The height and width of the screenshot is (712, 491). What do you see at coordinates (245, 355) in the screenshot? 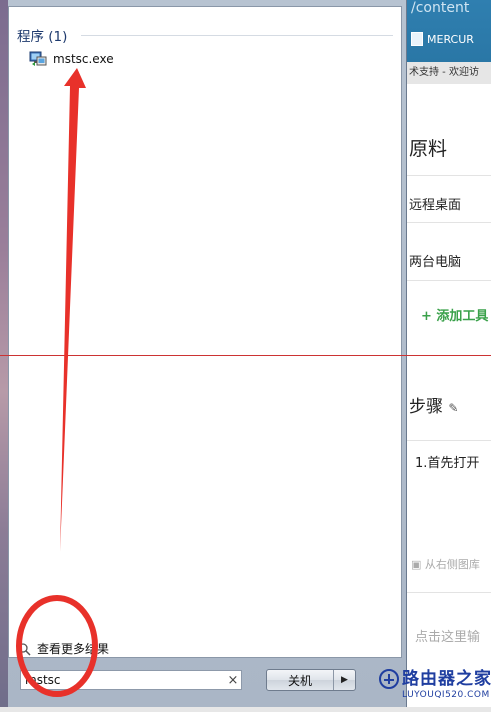
I see `red-guide-line` at bounding box center [245, 355].